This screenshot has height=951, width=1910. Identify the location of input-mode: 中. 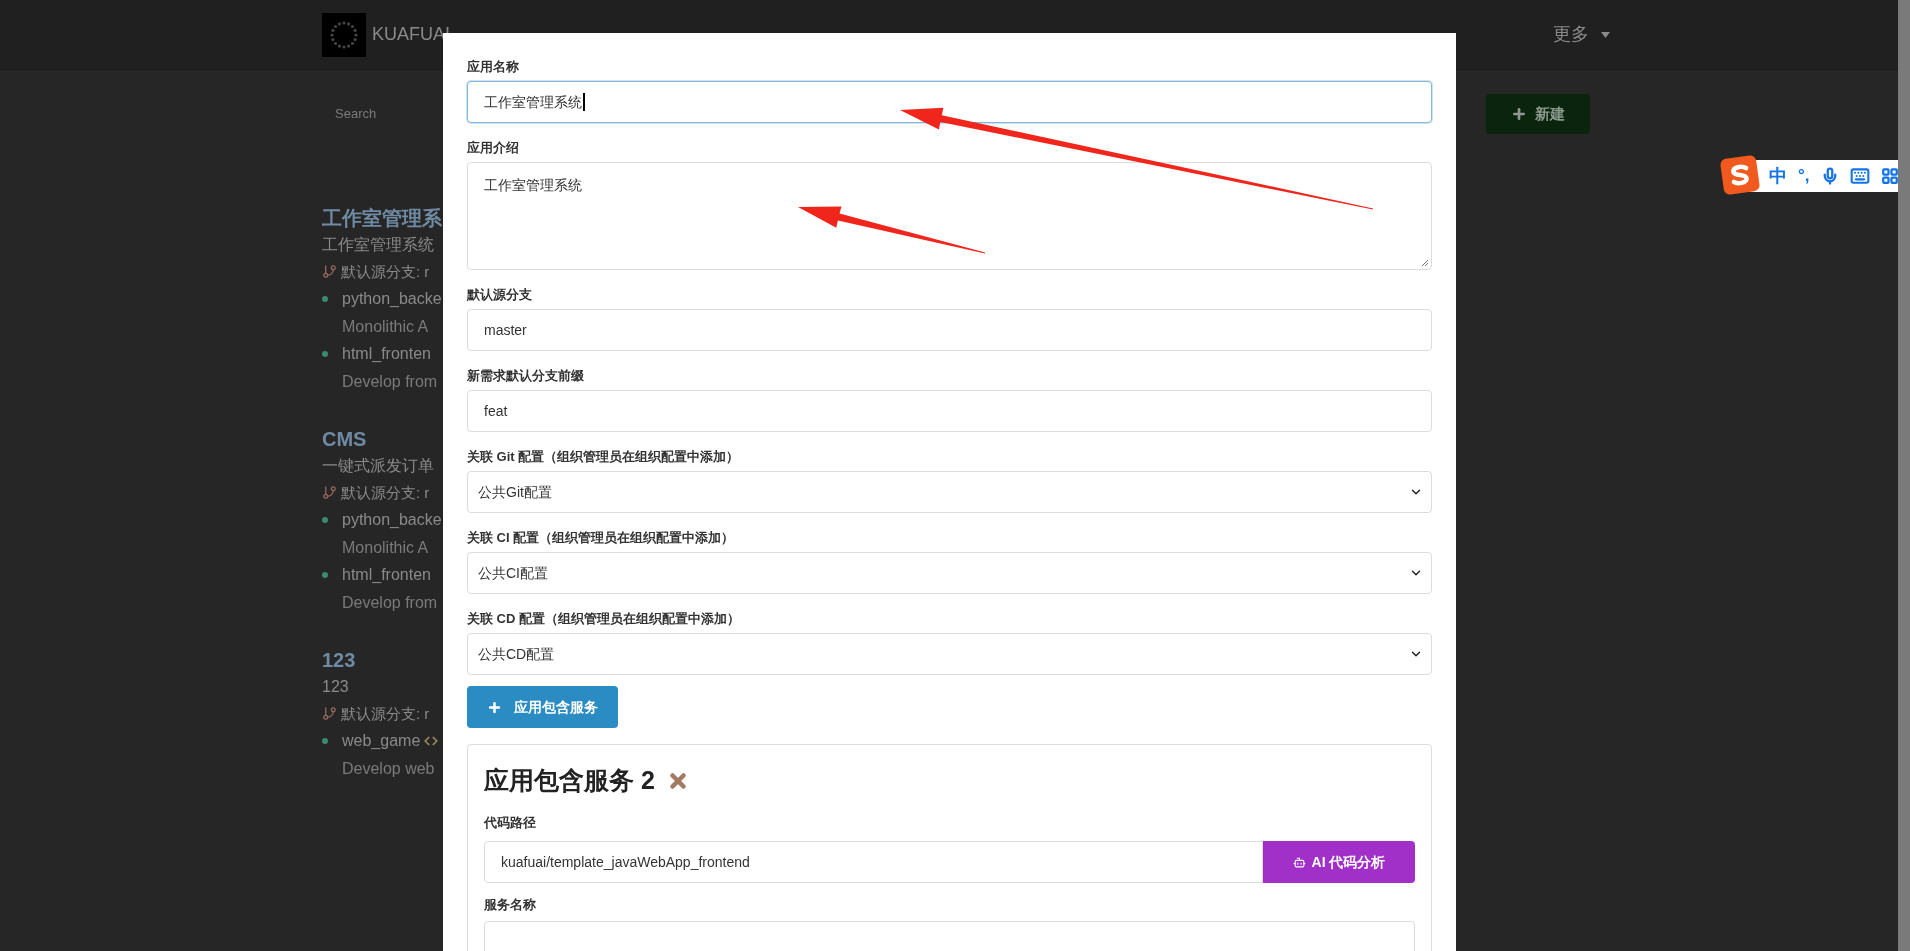
(1778, 176).